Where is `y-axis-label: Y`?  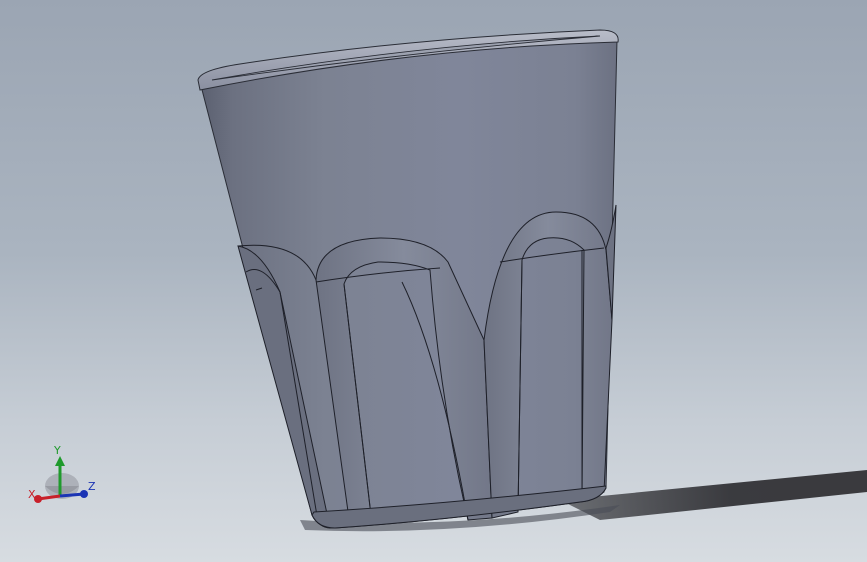
y-axis-label: Y is located at coordinates (57, 450).